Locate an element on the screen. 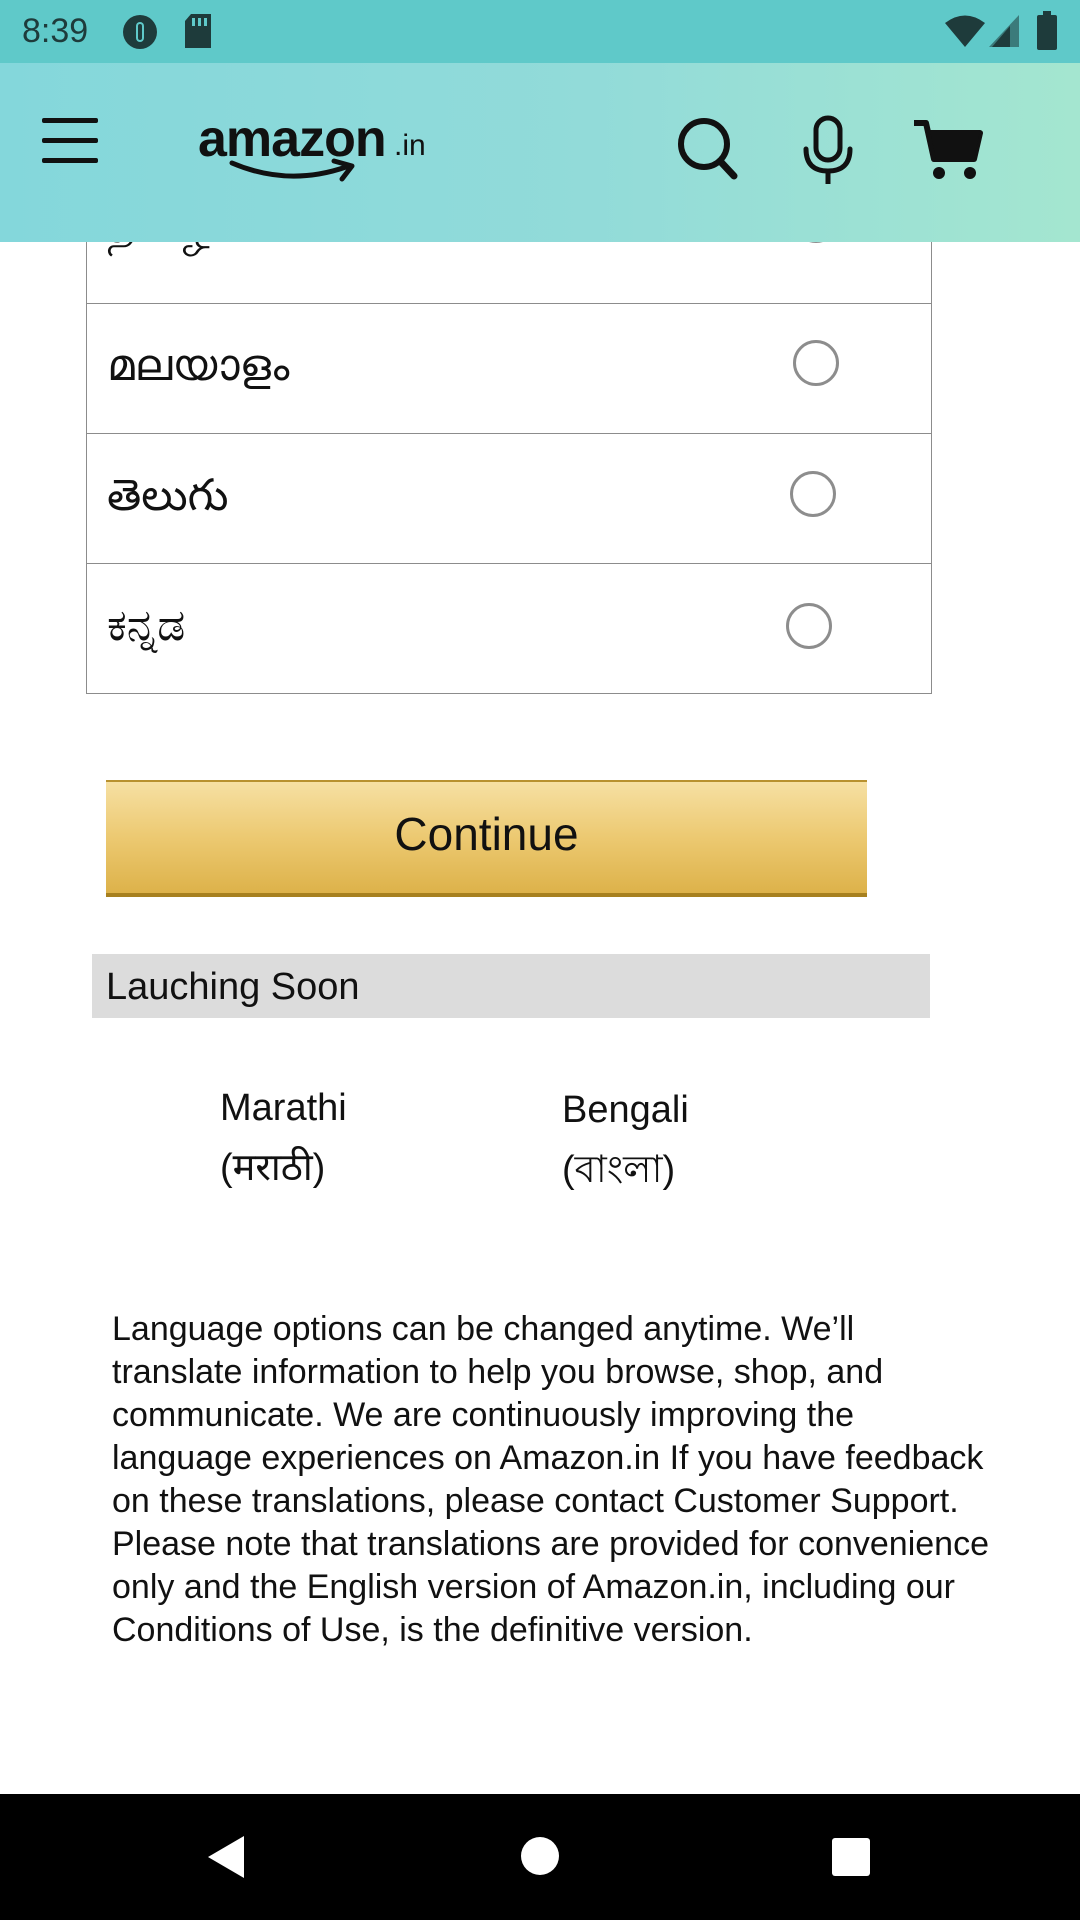  soon-language-marathi: Marathi (मराठी) is located at coordinates (283, 1138).